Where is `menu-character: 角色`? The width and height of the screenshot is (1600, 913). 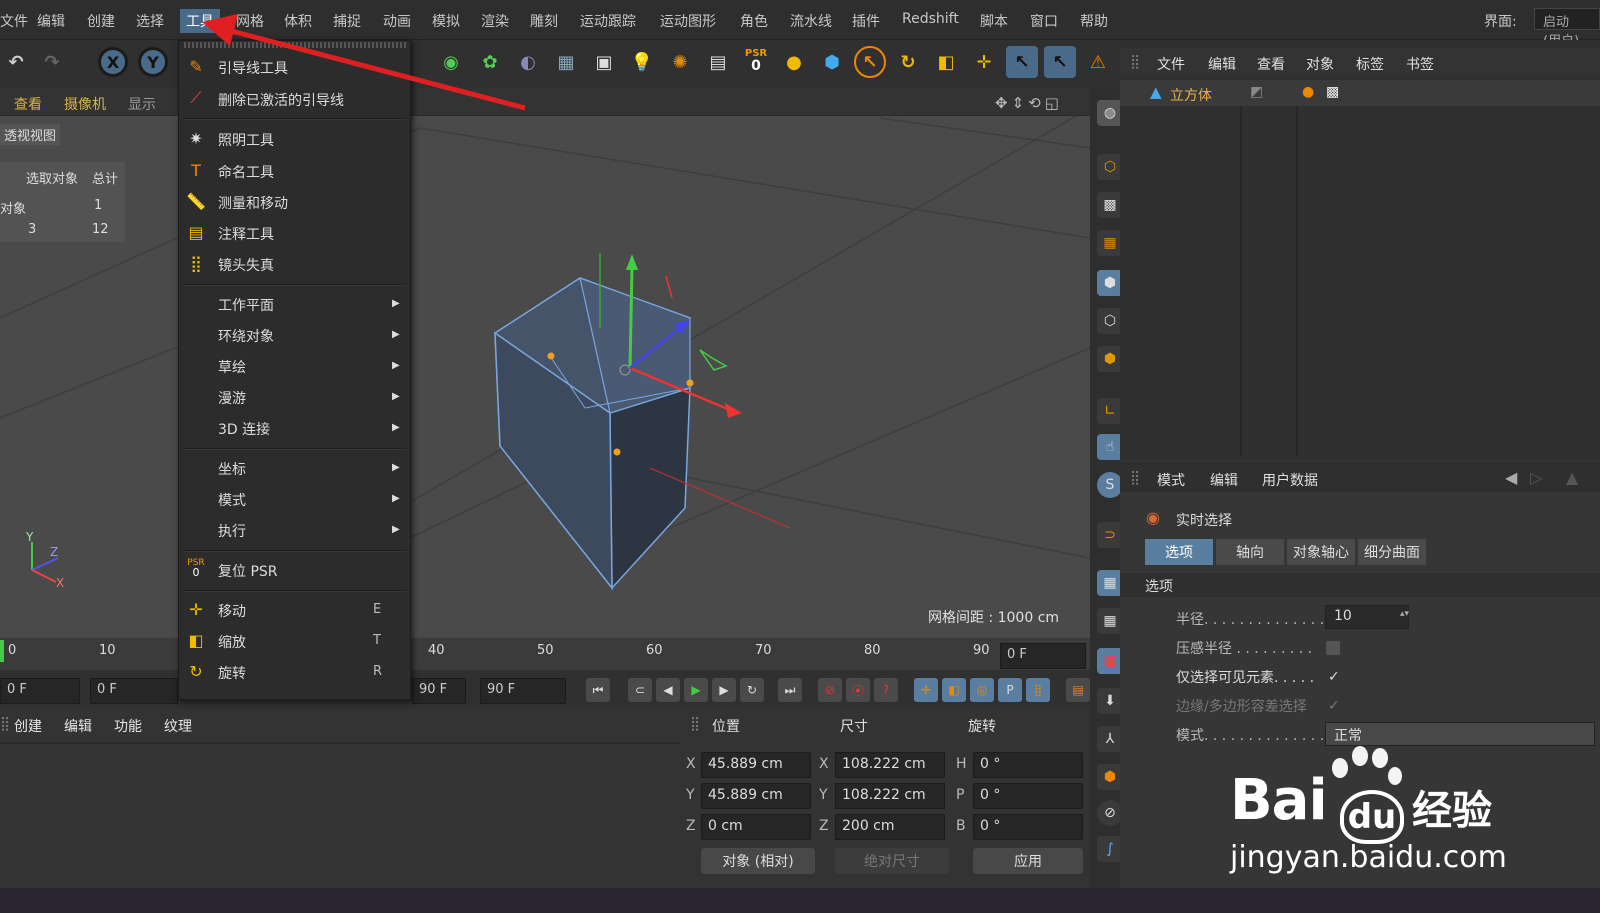 menu-character: 角色 is located at coordinates (754, 21).